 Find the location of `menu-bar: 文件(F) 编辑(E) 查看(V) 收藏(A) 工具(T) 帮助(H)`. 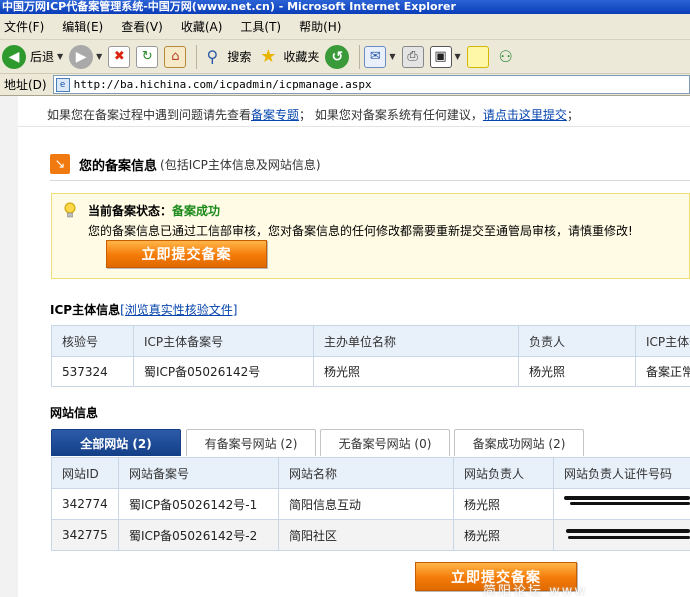

menu-bar: 文件(F) 编辑(E) 查看(V) 收藏(A) 工具(T) 帮助(H) is located at coordinates (345, 27).